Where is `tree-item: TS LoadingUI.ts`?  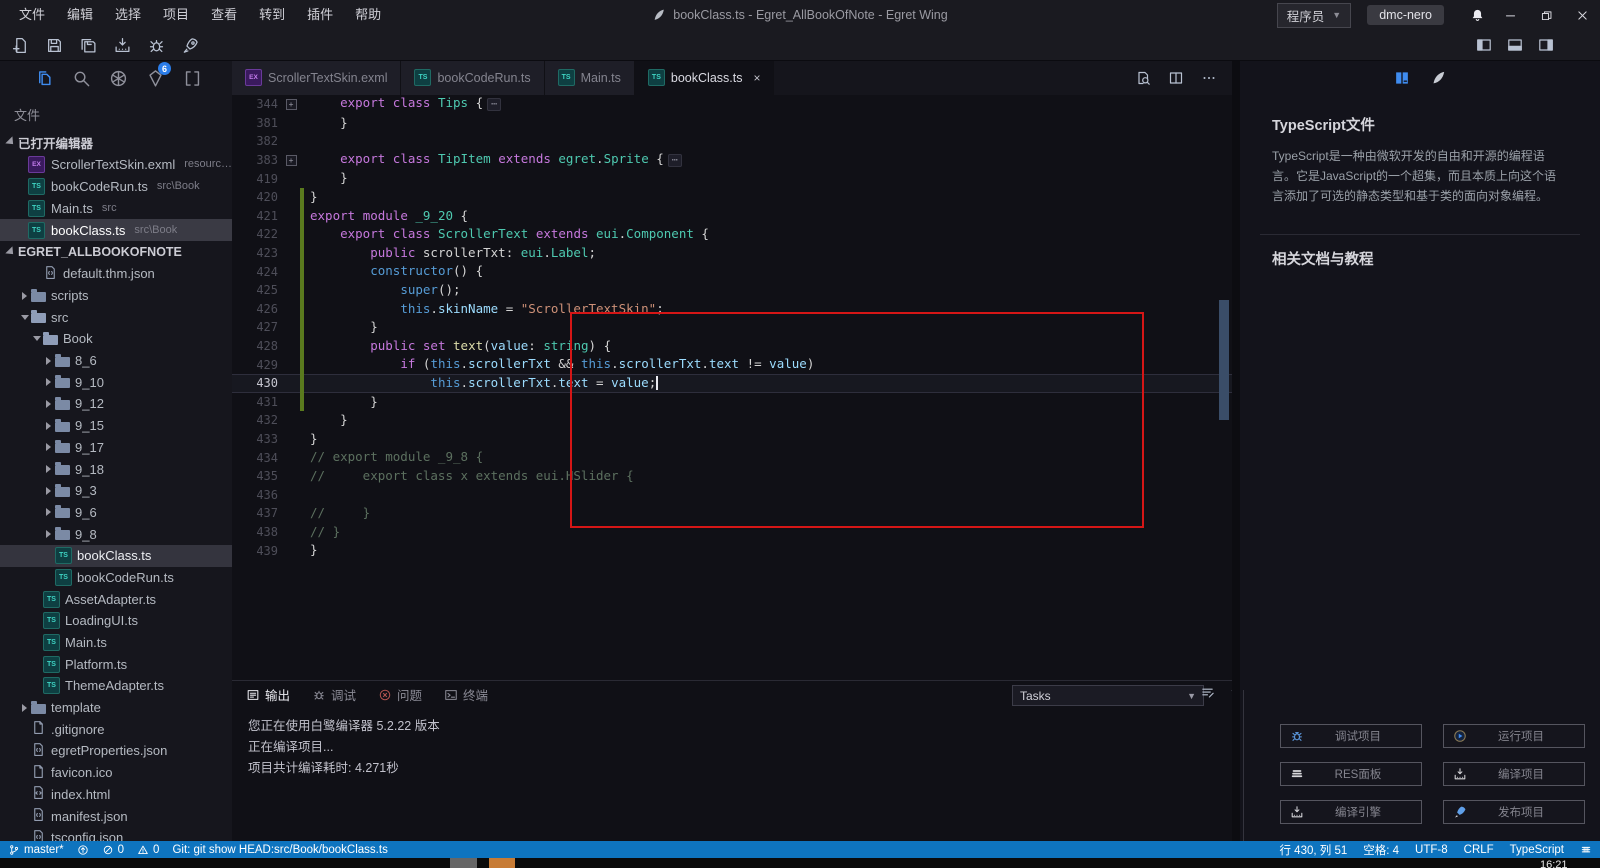 tree-item: TS LoadingUI.ts is located at coordinates (116, 621).